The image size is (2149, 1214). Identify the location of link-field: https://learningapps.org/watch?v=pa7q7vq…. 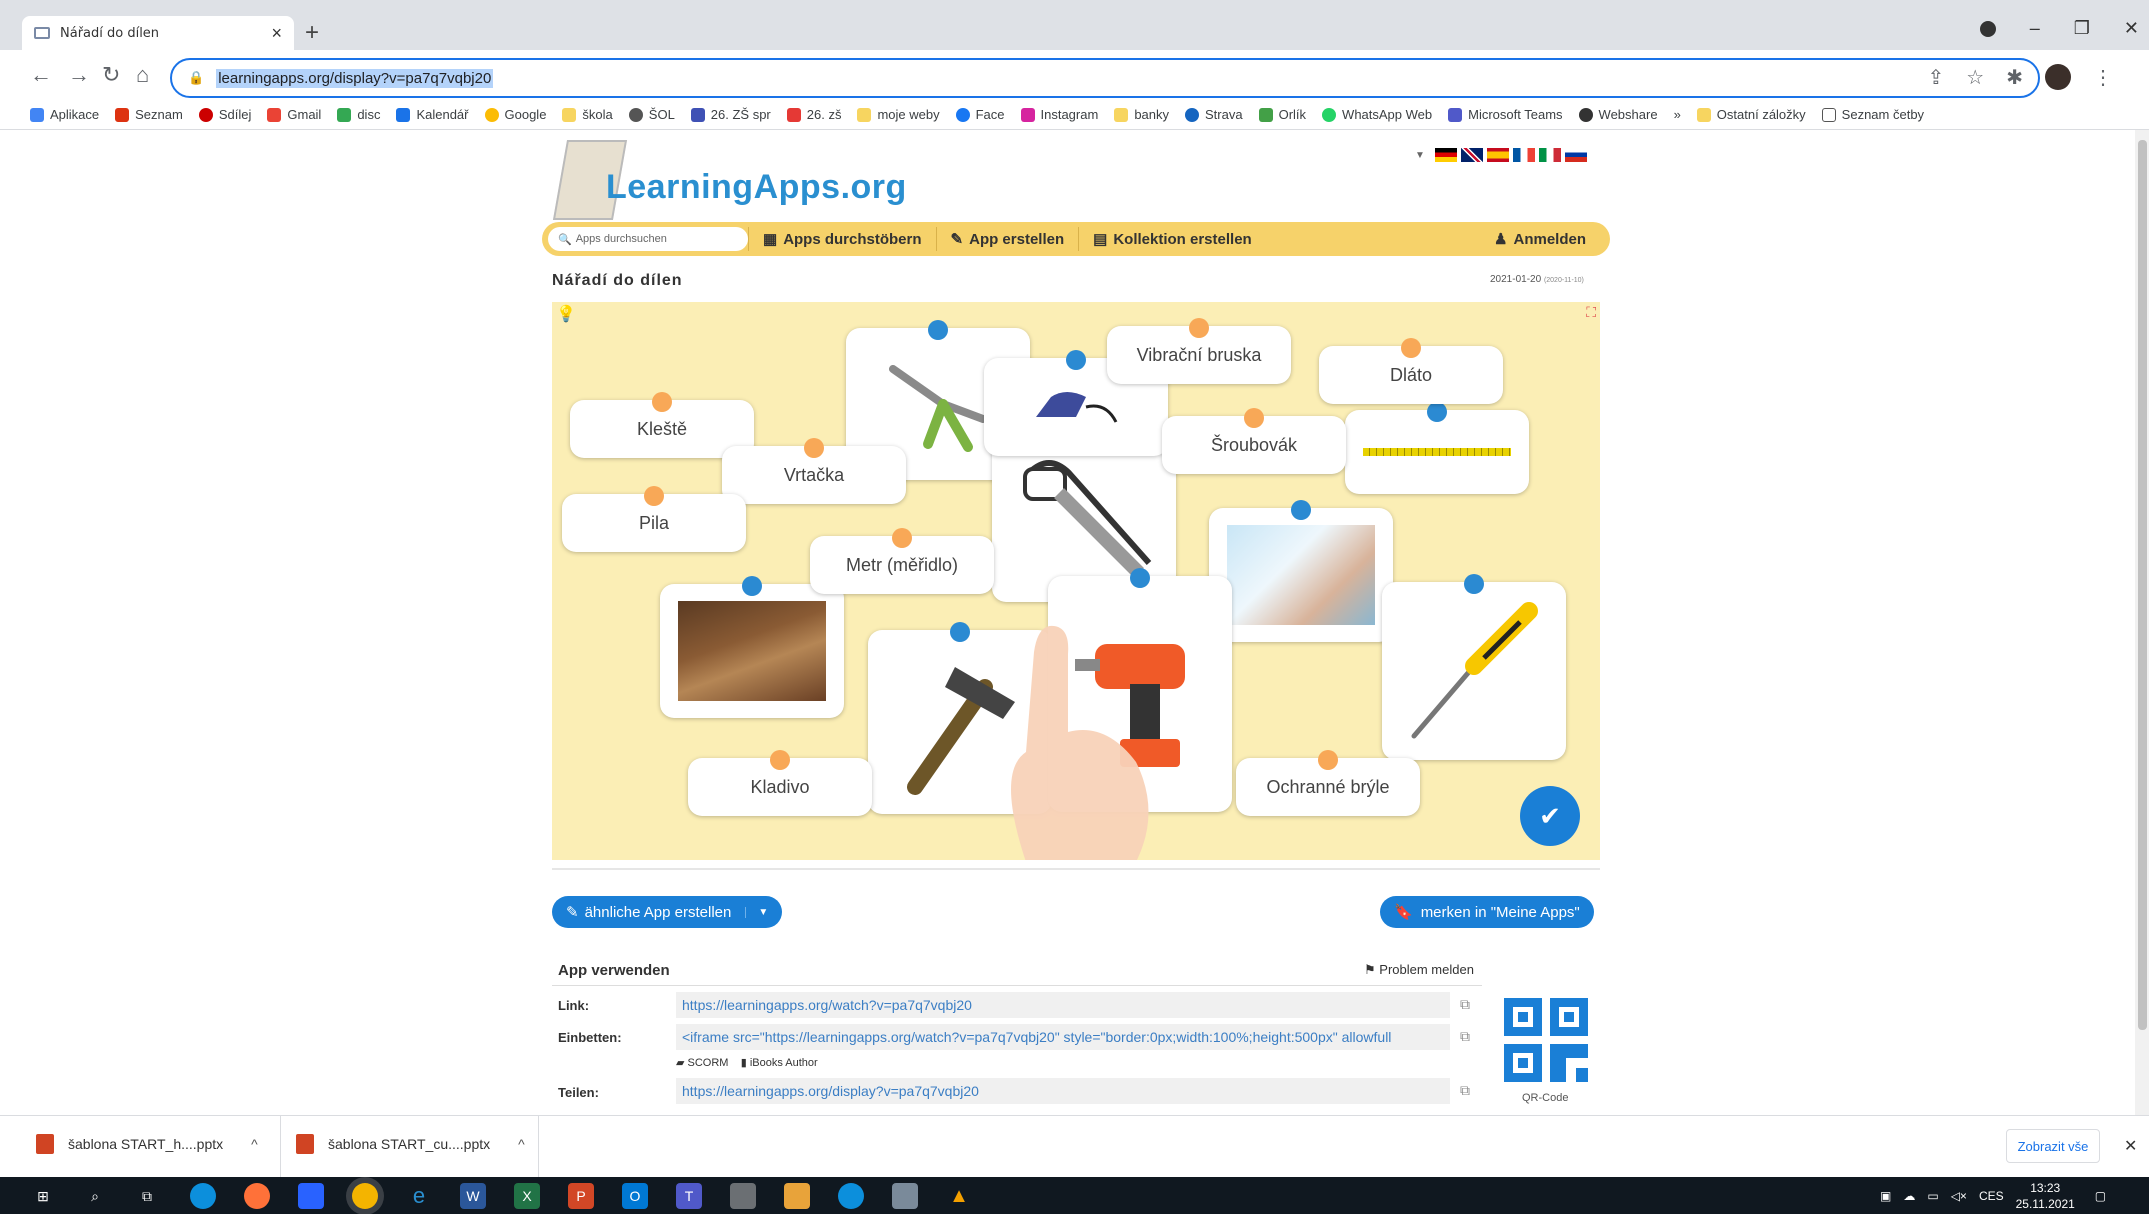
(1063, 1005).